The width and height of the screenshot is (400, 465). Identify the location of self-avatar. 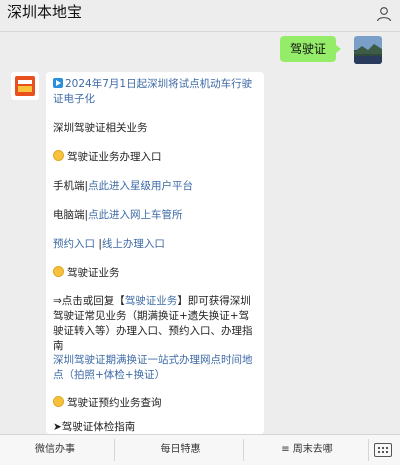
(368, 50).